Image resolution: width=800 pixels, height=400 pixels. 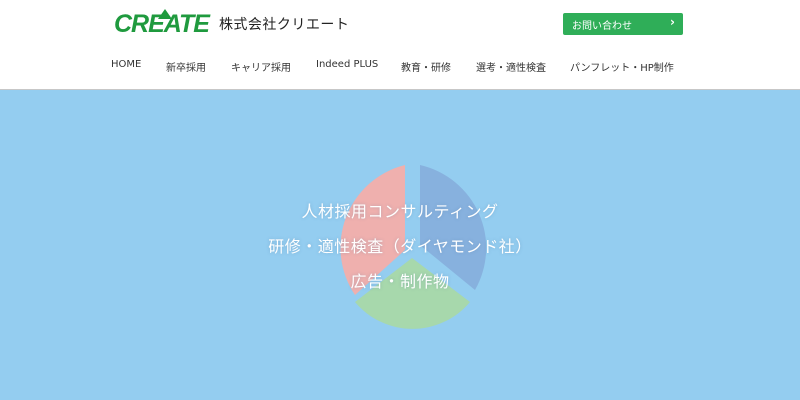 What do you see at coordinates (602, 26) in the screenshot?
I see `contact-button-label: お問い合わせ` at bounding box center [602, 26].